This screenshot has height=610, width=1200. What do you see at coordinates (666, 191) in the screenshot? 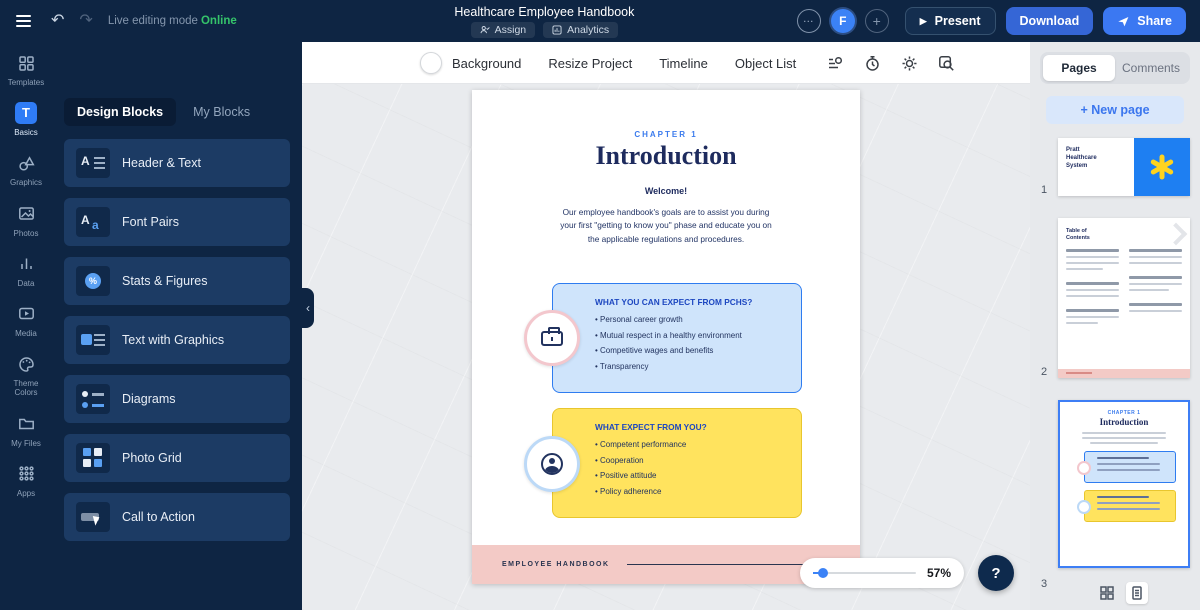
I see `welcome-text: Welcome!` at bounding box center [666, 191].